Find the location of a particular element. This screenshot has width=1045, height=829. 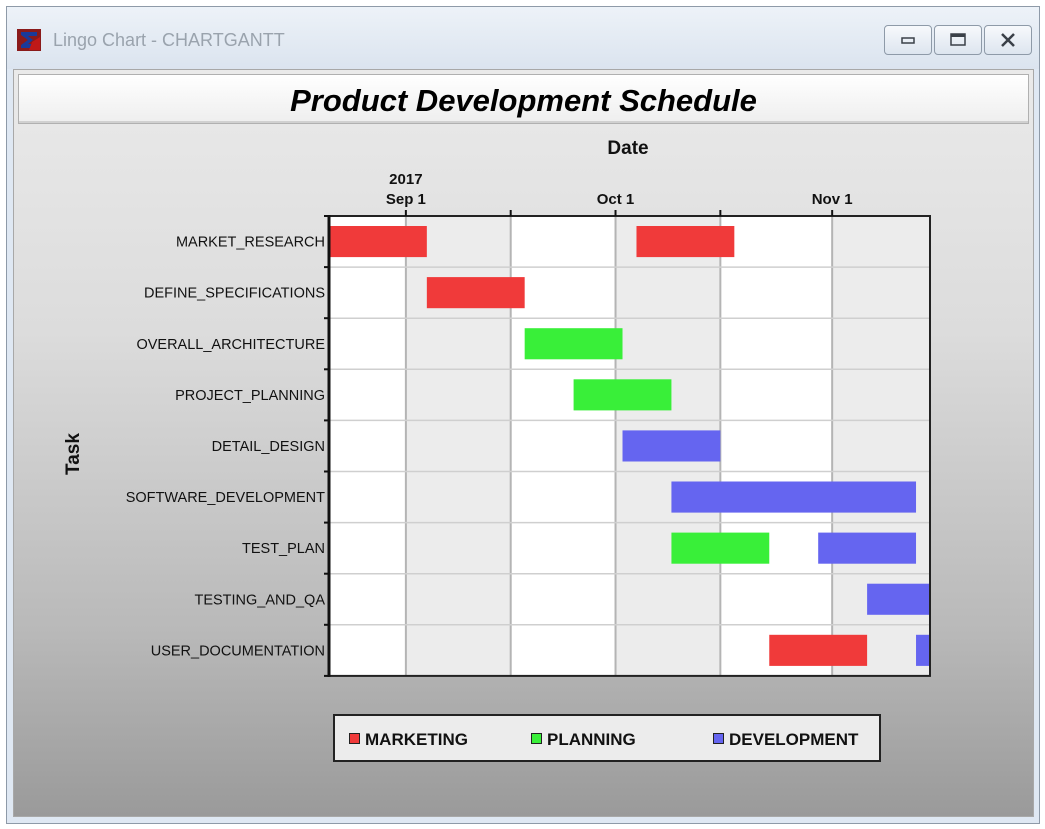

close-icon is located at coordinates (1008, 40).